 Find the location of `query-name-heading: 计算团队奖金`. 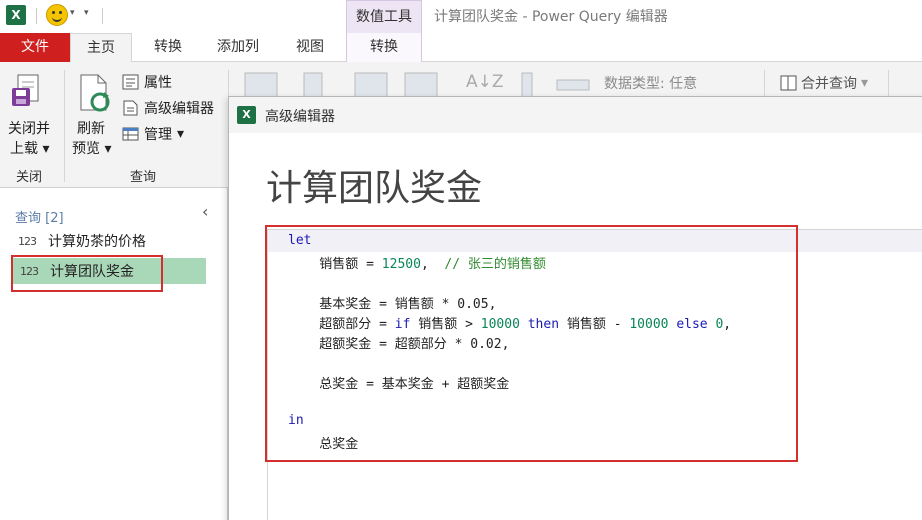

query-name-heading: 计算团队奖金 is located at coordinates (374, 188).